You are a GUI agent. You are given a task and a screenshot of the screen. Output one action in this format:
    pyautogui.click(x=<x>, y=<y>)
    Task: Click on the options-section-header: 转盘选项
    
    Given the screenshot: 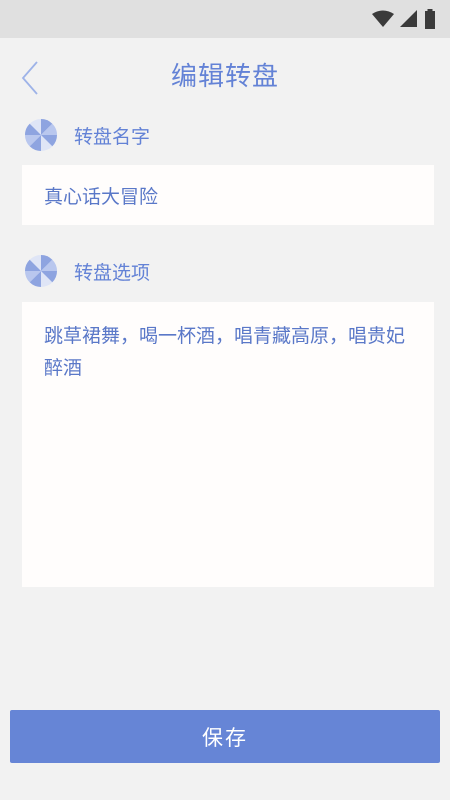 What is the action you would take?
    pyautogui.click(x=87, y=271)
    